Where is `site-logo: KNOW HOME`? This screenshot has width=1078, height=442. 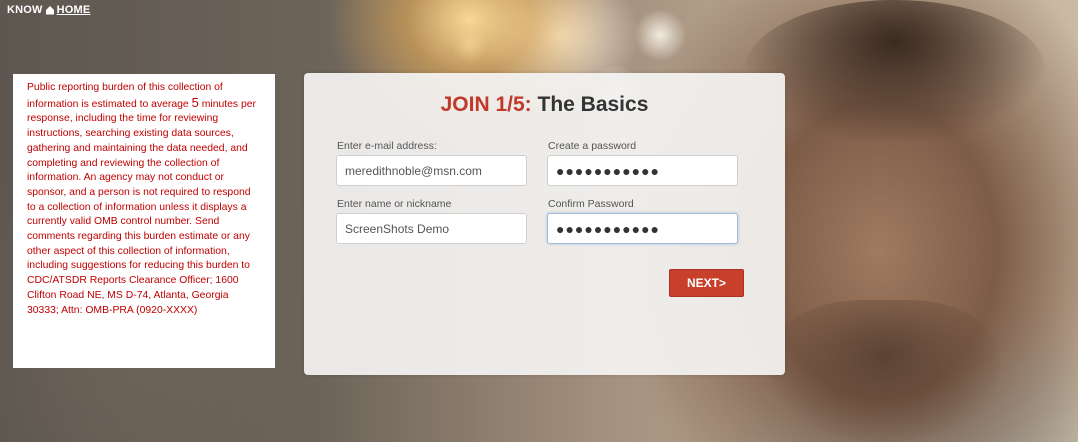
site-logo: KNOW HOME is located at coordinates (48, 10).